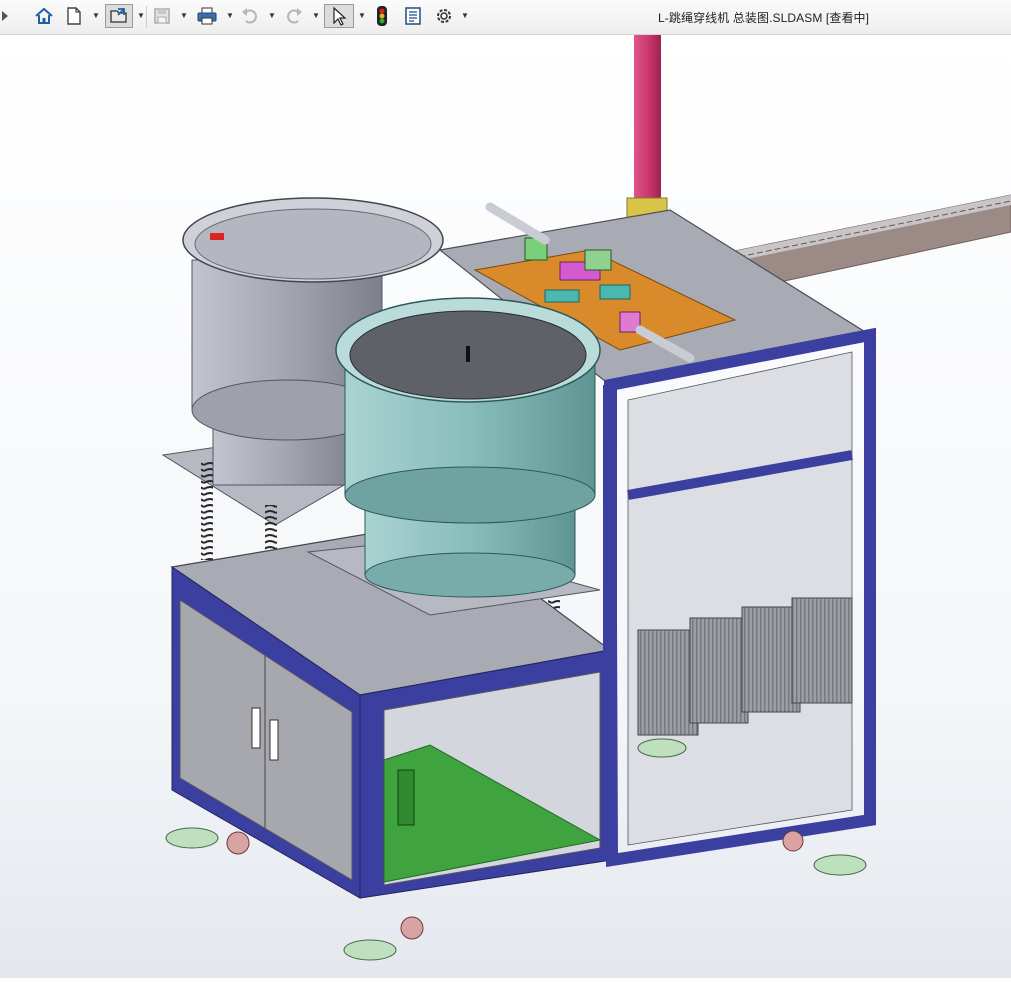  What do you see at coordinates (339, 16) in the screenshot?
I see `select-arrow-icon` at bounding box center [339, 16].